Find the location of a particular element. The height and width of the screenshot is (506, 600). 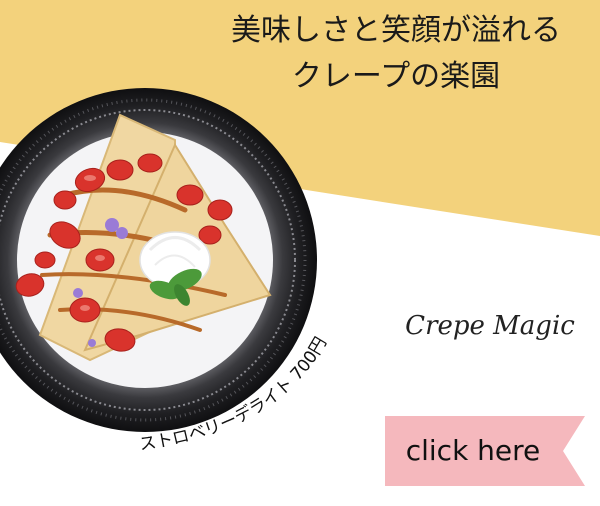

brand-logo-text: Crepe Magic is located at coordinates (490, 326).